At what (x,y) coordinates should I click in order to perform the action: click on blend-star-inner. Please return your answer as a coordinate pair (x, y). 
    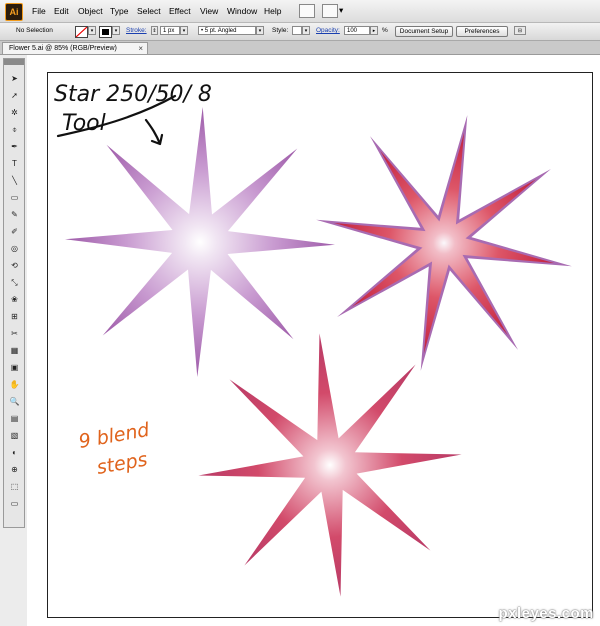
    Looking at the image, I should click on (444, 243).